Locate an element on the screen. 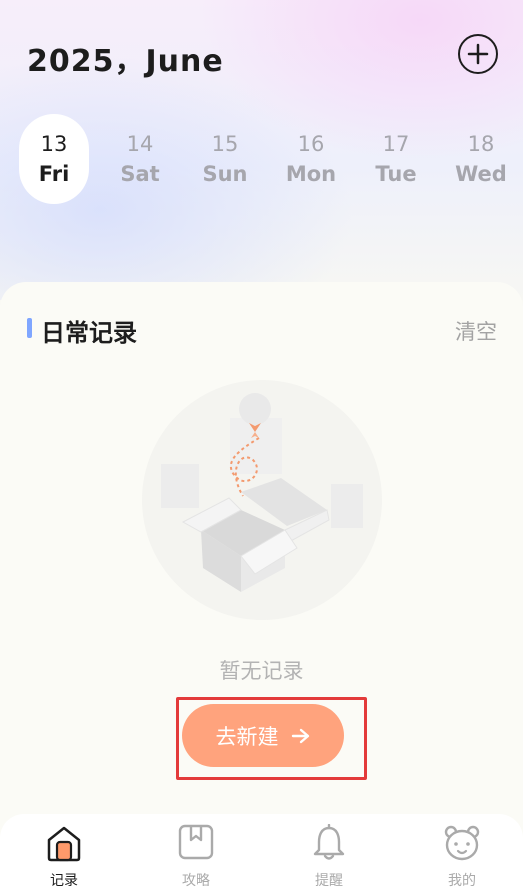 The width and height of the screenshot is (523, 894). date-weekday: Sat is located at coordinates (140, 174).